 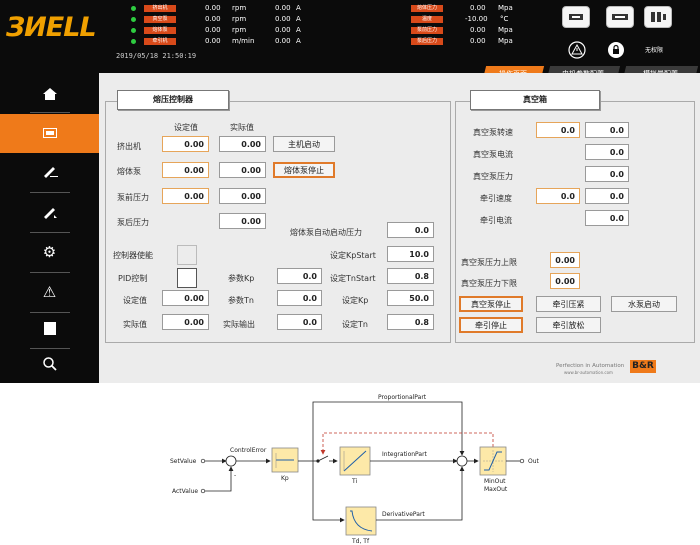 What do you see at coordinates (607, 196) in the screenshot?
I see `traction-speed-actual: 0.0` at bounding box center [607, 196].